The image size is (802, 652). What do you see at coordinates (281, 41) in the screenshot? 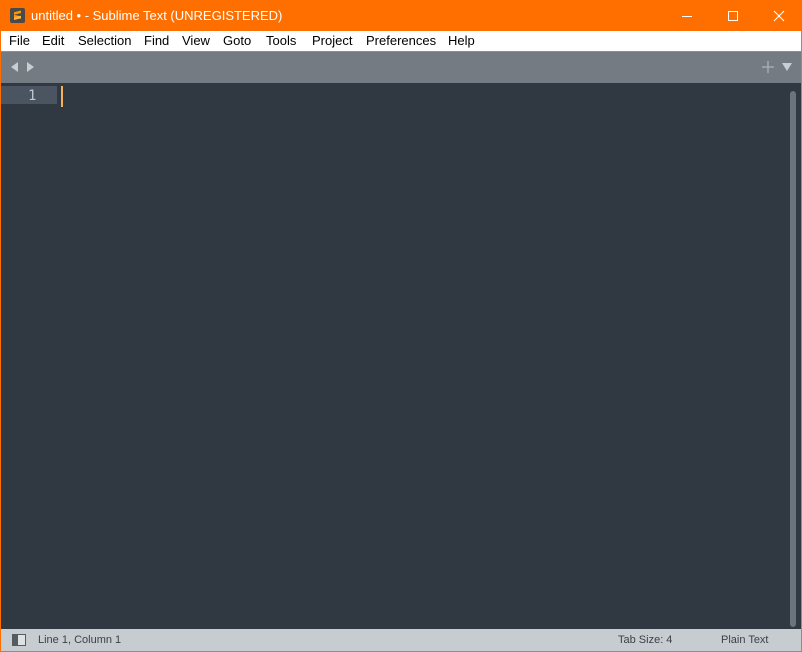
I see `menu-tools: Tools` at bounding box center [281, 41].